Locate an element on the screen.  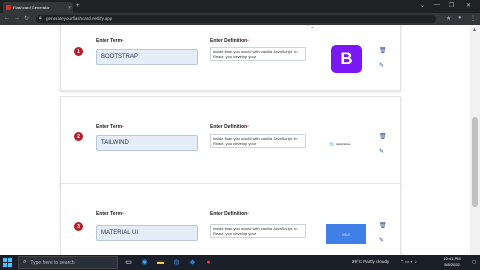
page-scrollbar: ▲ is located at coordinates (475, 140).